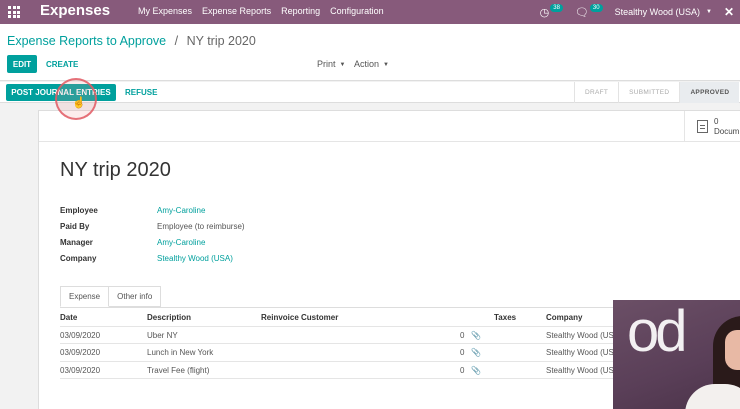 Image resolution: width=740 pixels, height=409 pixels. I want to click on notebook-tabs: Expense Other info, so click(111, 296).